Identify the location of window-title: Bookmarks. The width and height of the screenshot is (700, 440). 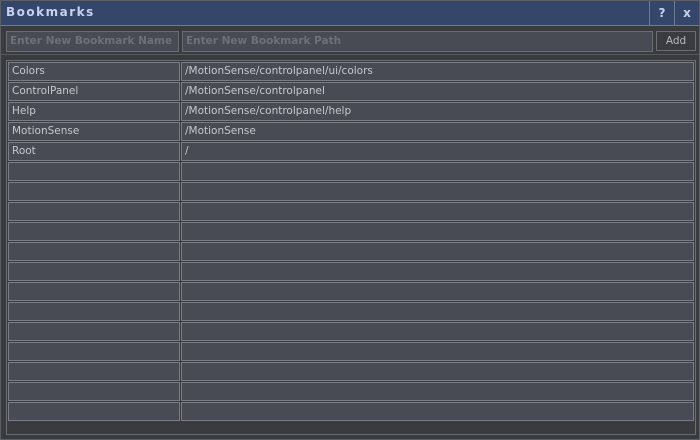
(50, 12).